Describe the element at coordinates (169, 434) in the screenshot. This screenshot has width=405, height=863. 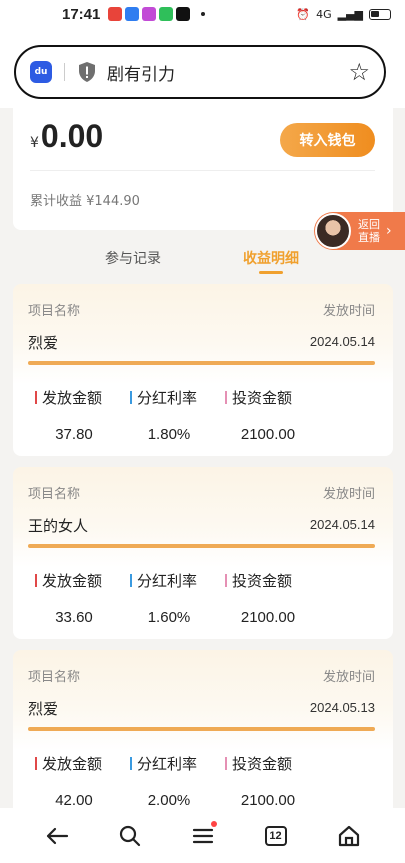
I see `dividend-rate-value: 1.80%` at that location.